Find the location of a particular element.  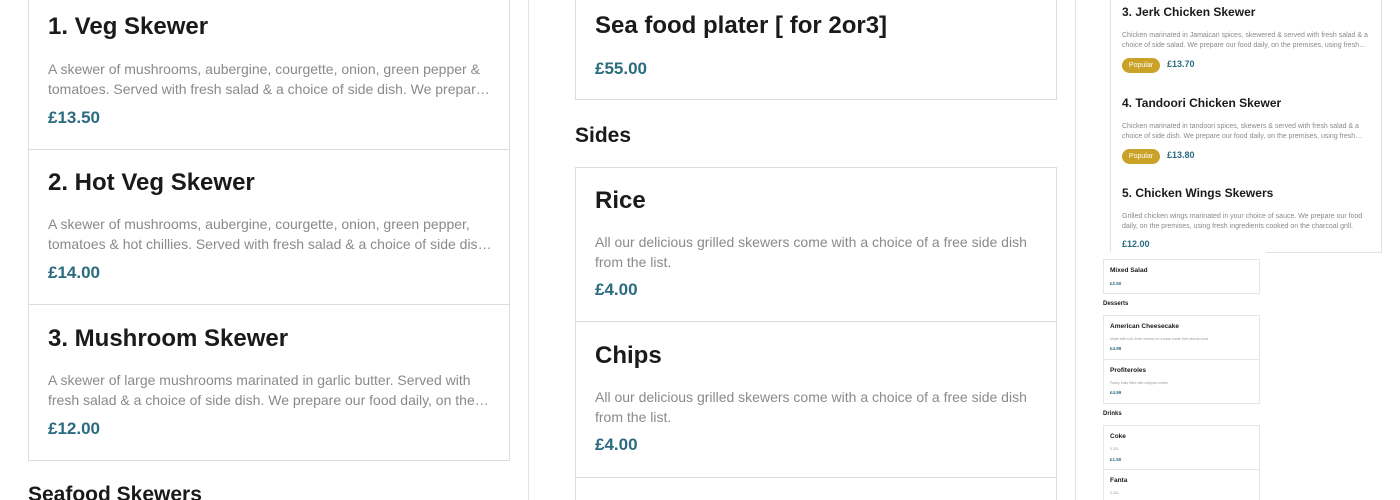

menu-item-title: 1. Veg Skewer is located at coordinates (128, 26).